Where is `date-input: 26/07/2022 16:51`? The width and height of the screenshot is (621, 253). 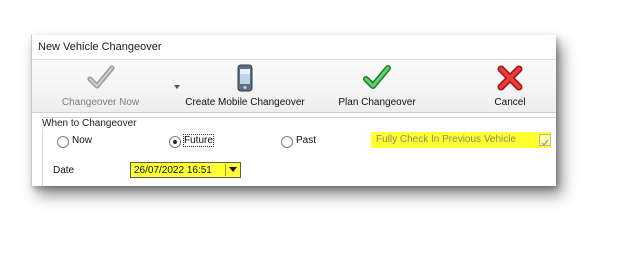
date-input: 26/07/2022 16:51 is located at coordinates (185, 170).